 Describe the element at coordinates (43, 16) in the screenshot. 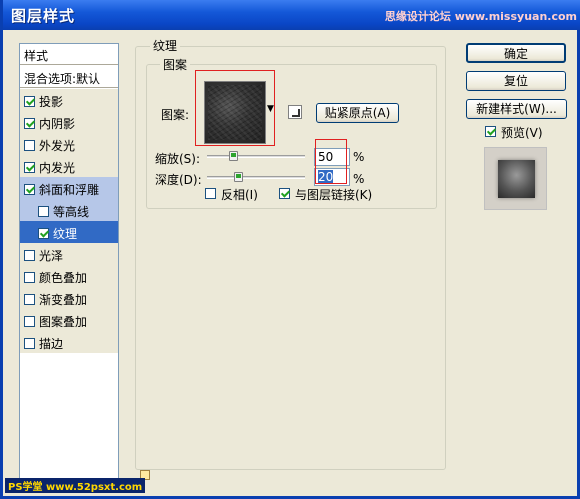

I see `dialog-title: 图层样式` at that location.